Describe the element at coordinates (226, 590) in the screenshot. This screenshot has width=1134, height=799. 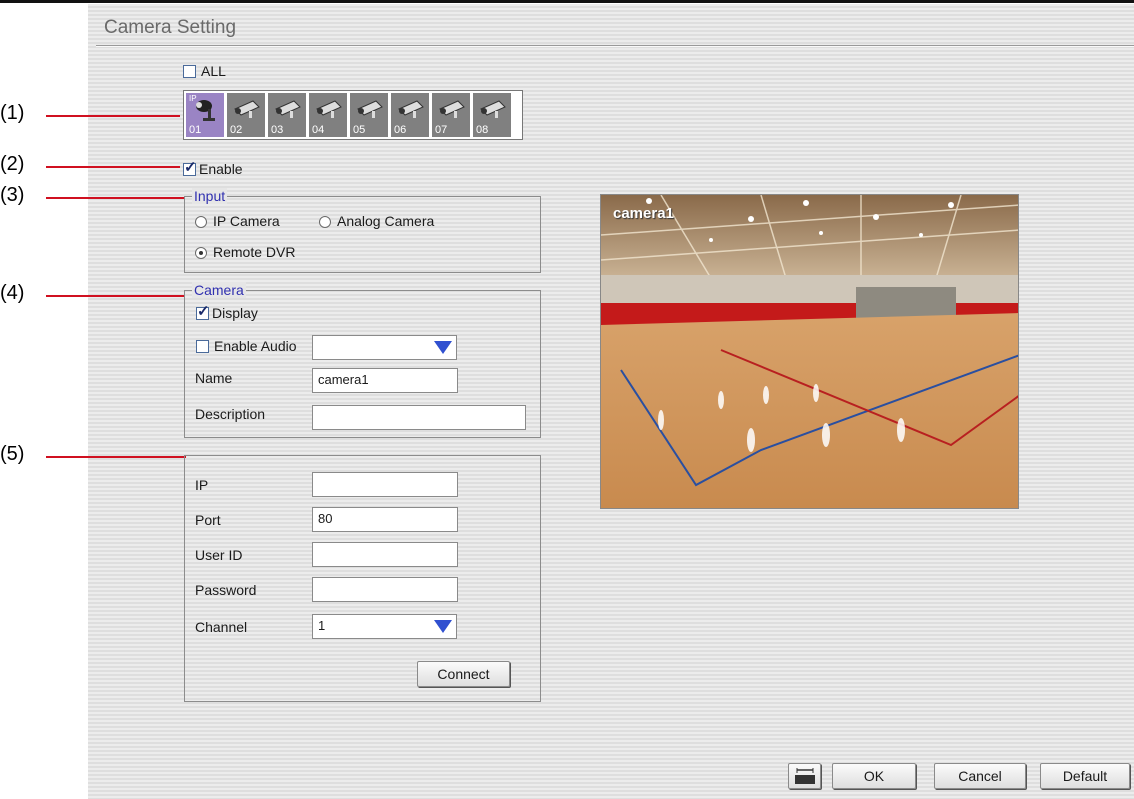
I see `password-label: Password` at that location.